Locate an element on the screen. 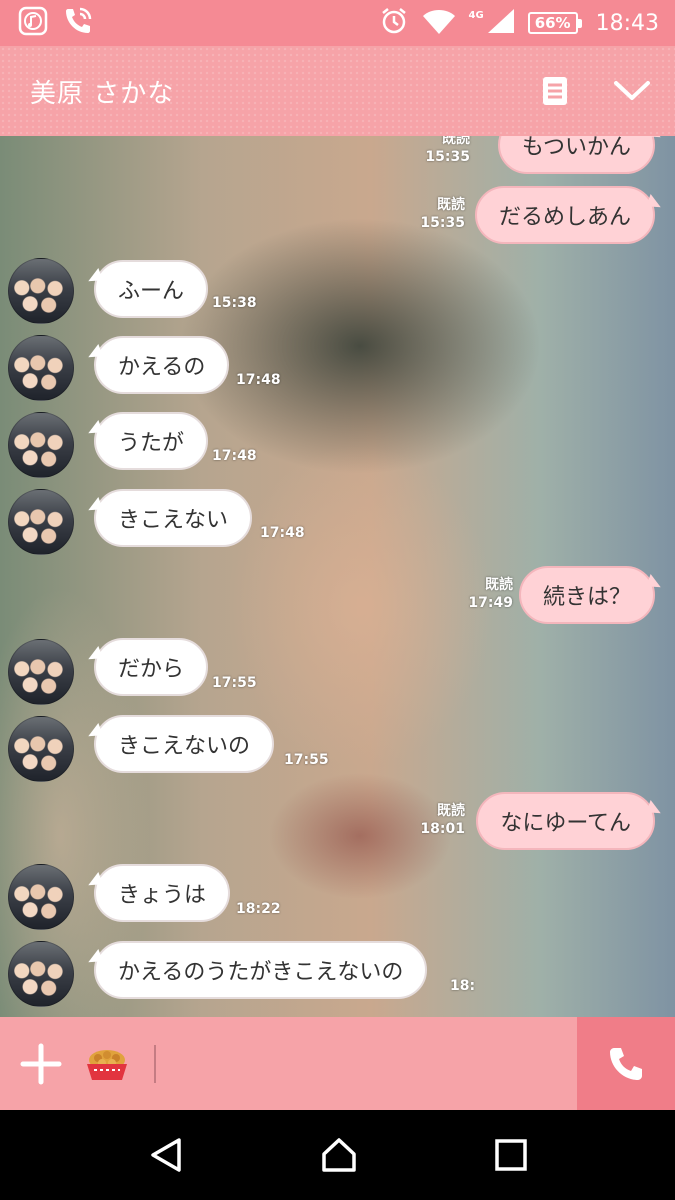 This screenshot has height=1200, width=675. sticker-food-icon is located at coordinates (107, 1064).